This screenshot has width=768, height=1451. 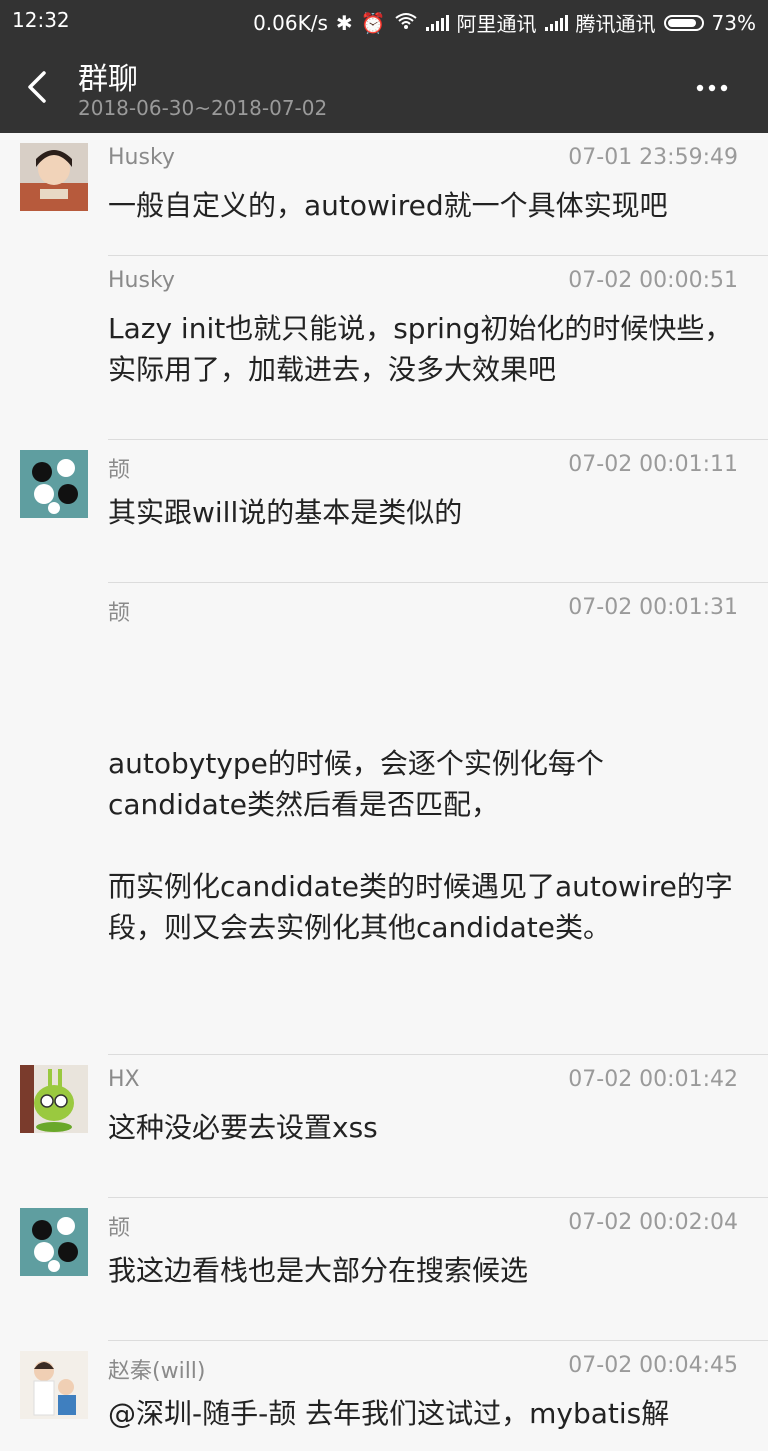 I want to click on back-arrow-icon, so click(x=39, y=87).